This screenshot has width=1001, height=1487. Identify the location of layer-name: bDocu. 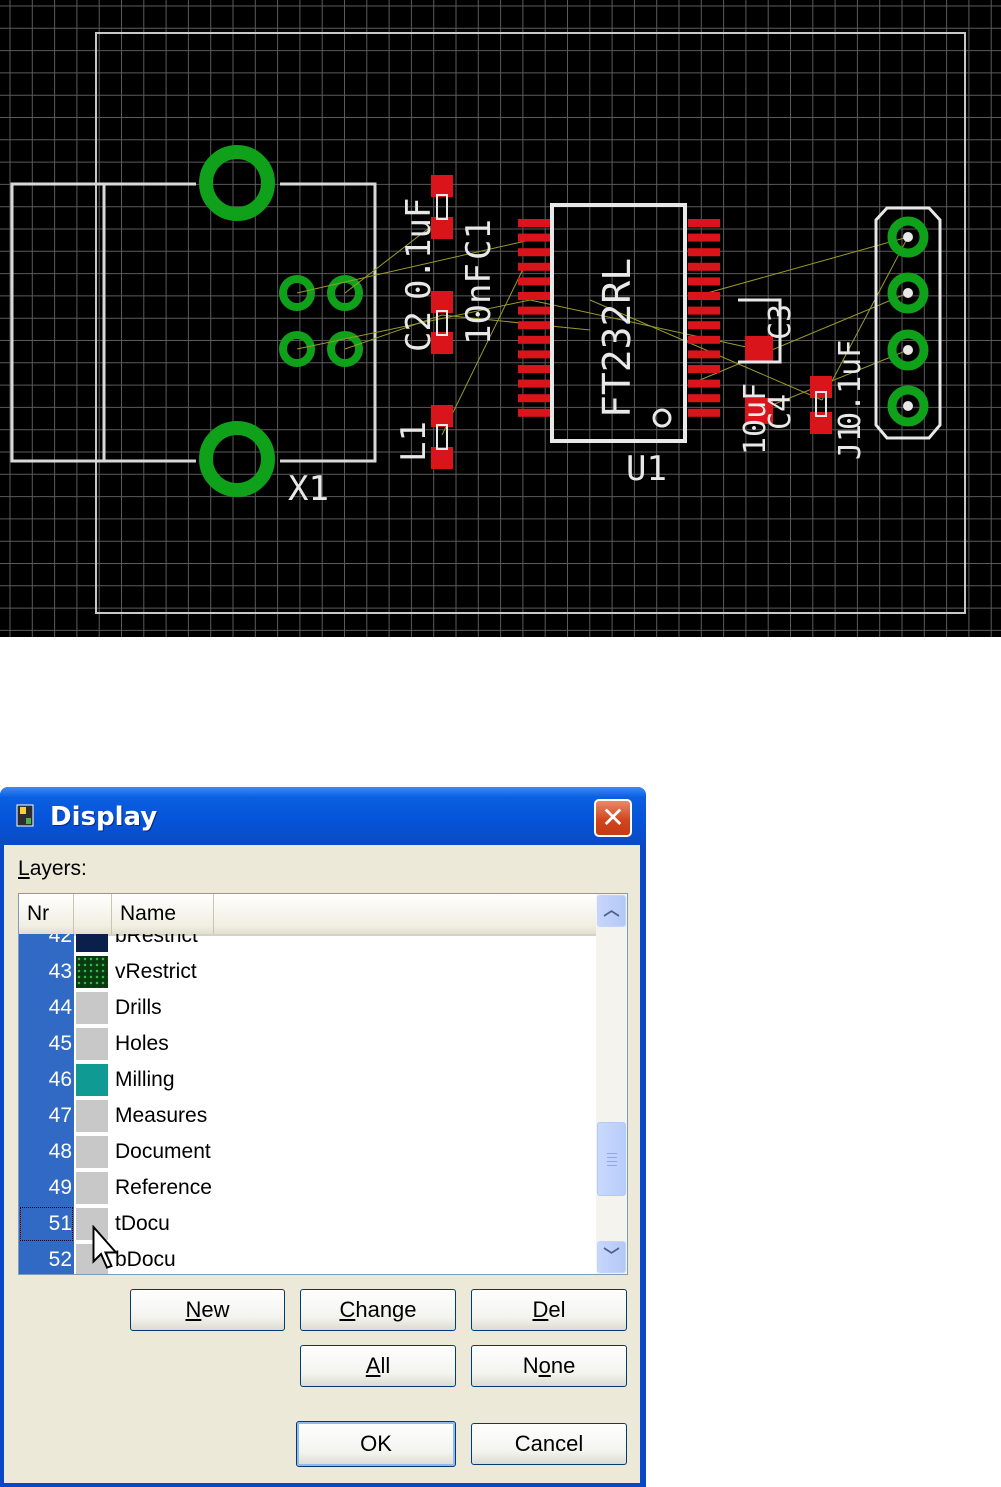
(145, 1259).